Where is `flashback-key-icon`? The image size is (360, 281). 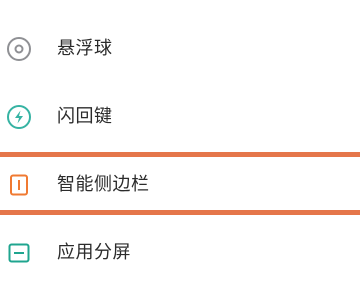
flashback-key-icon is located at coordinates (19, 117).